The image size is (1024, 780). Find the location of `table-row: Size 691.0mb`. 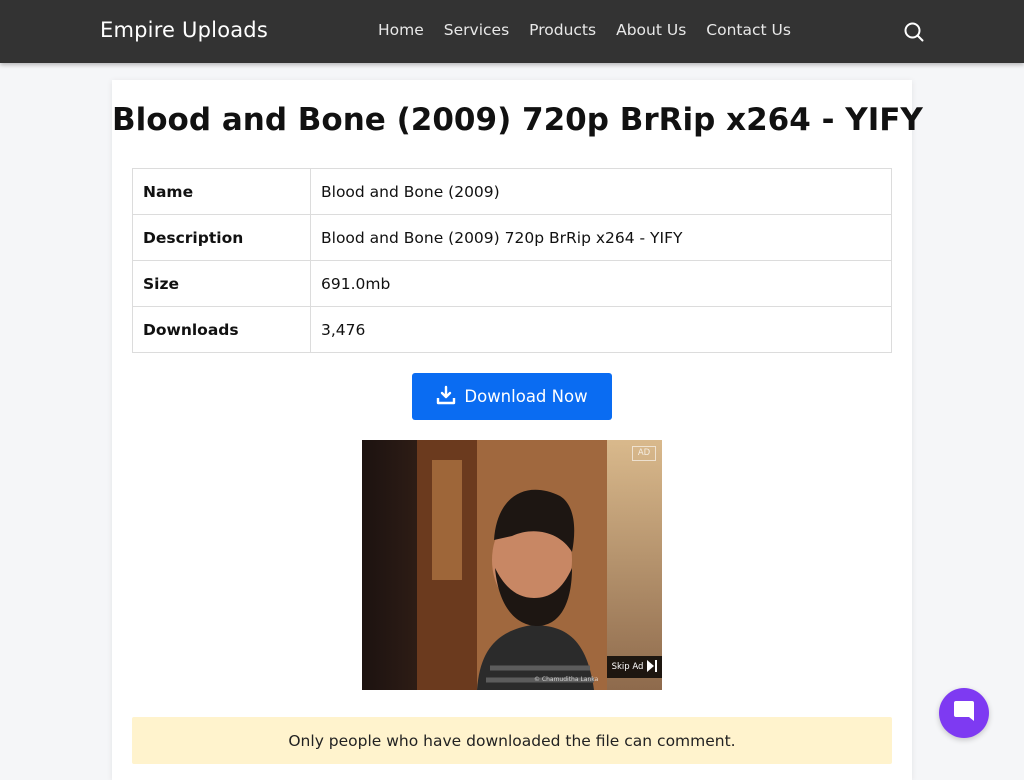

table-row: Size 691.0mb is located at coordinates (512, 283).